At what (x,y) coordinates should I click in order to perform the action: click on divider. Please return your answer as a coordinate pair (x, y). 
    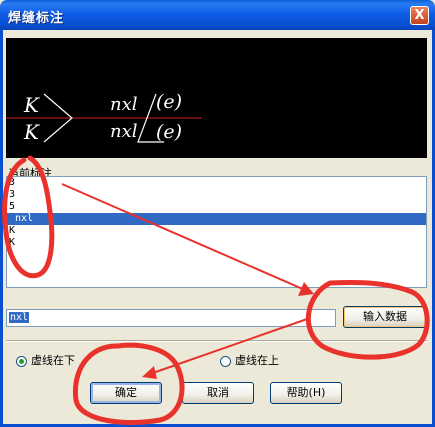
    Looking at the image, I should click on (216, 341).